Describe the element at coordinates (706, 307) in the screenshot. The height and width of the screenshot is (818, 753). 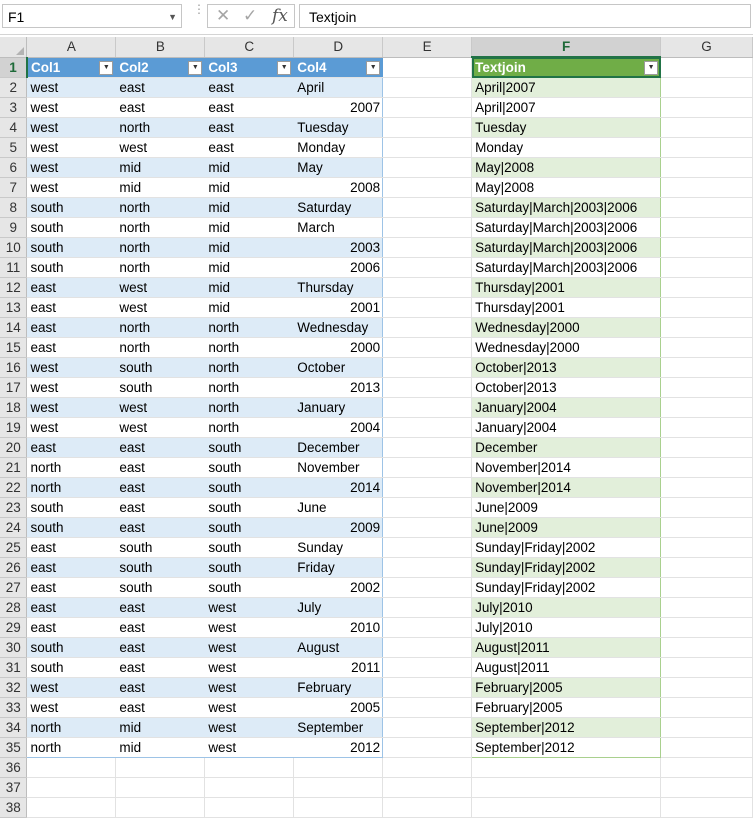
I see `cell-g13` at that location.